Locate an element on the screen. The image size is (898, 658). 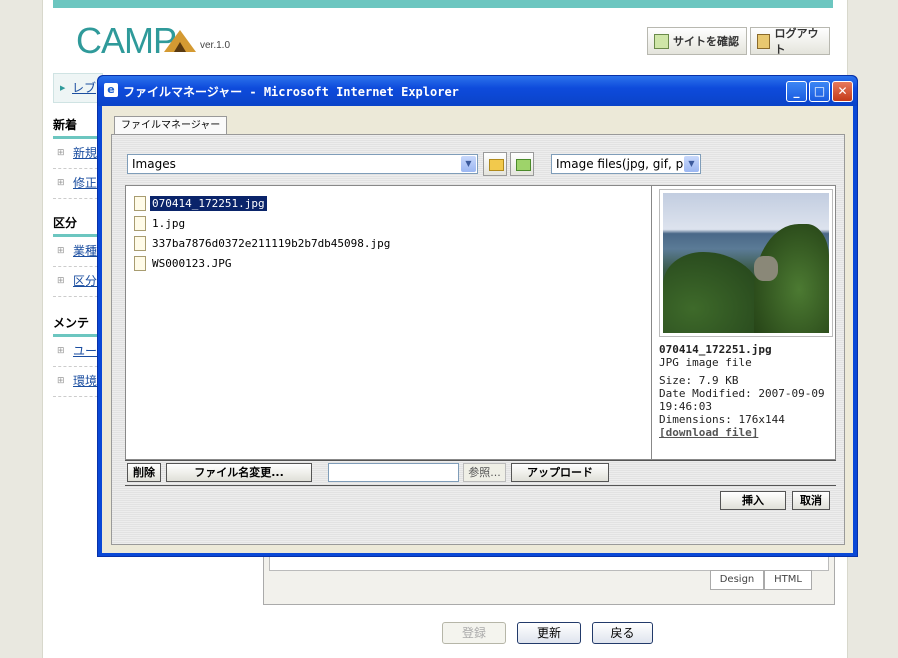
sidebar-item-category: 区分 is located at coordinates (78, 282).